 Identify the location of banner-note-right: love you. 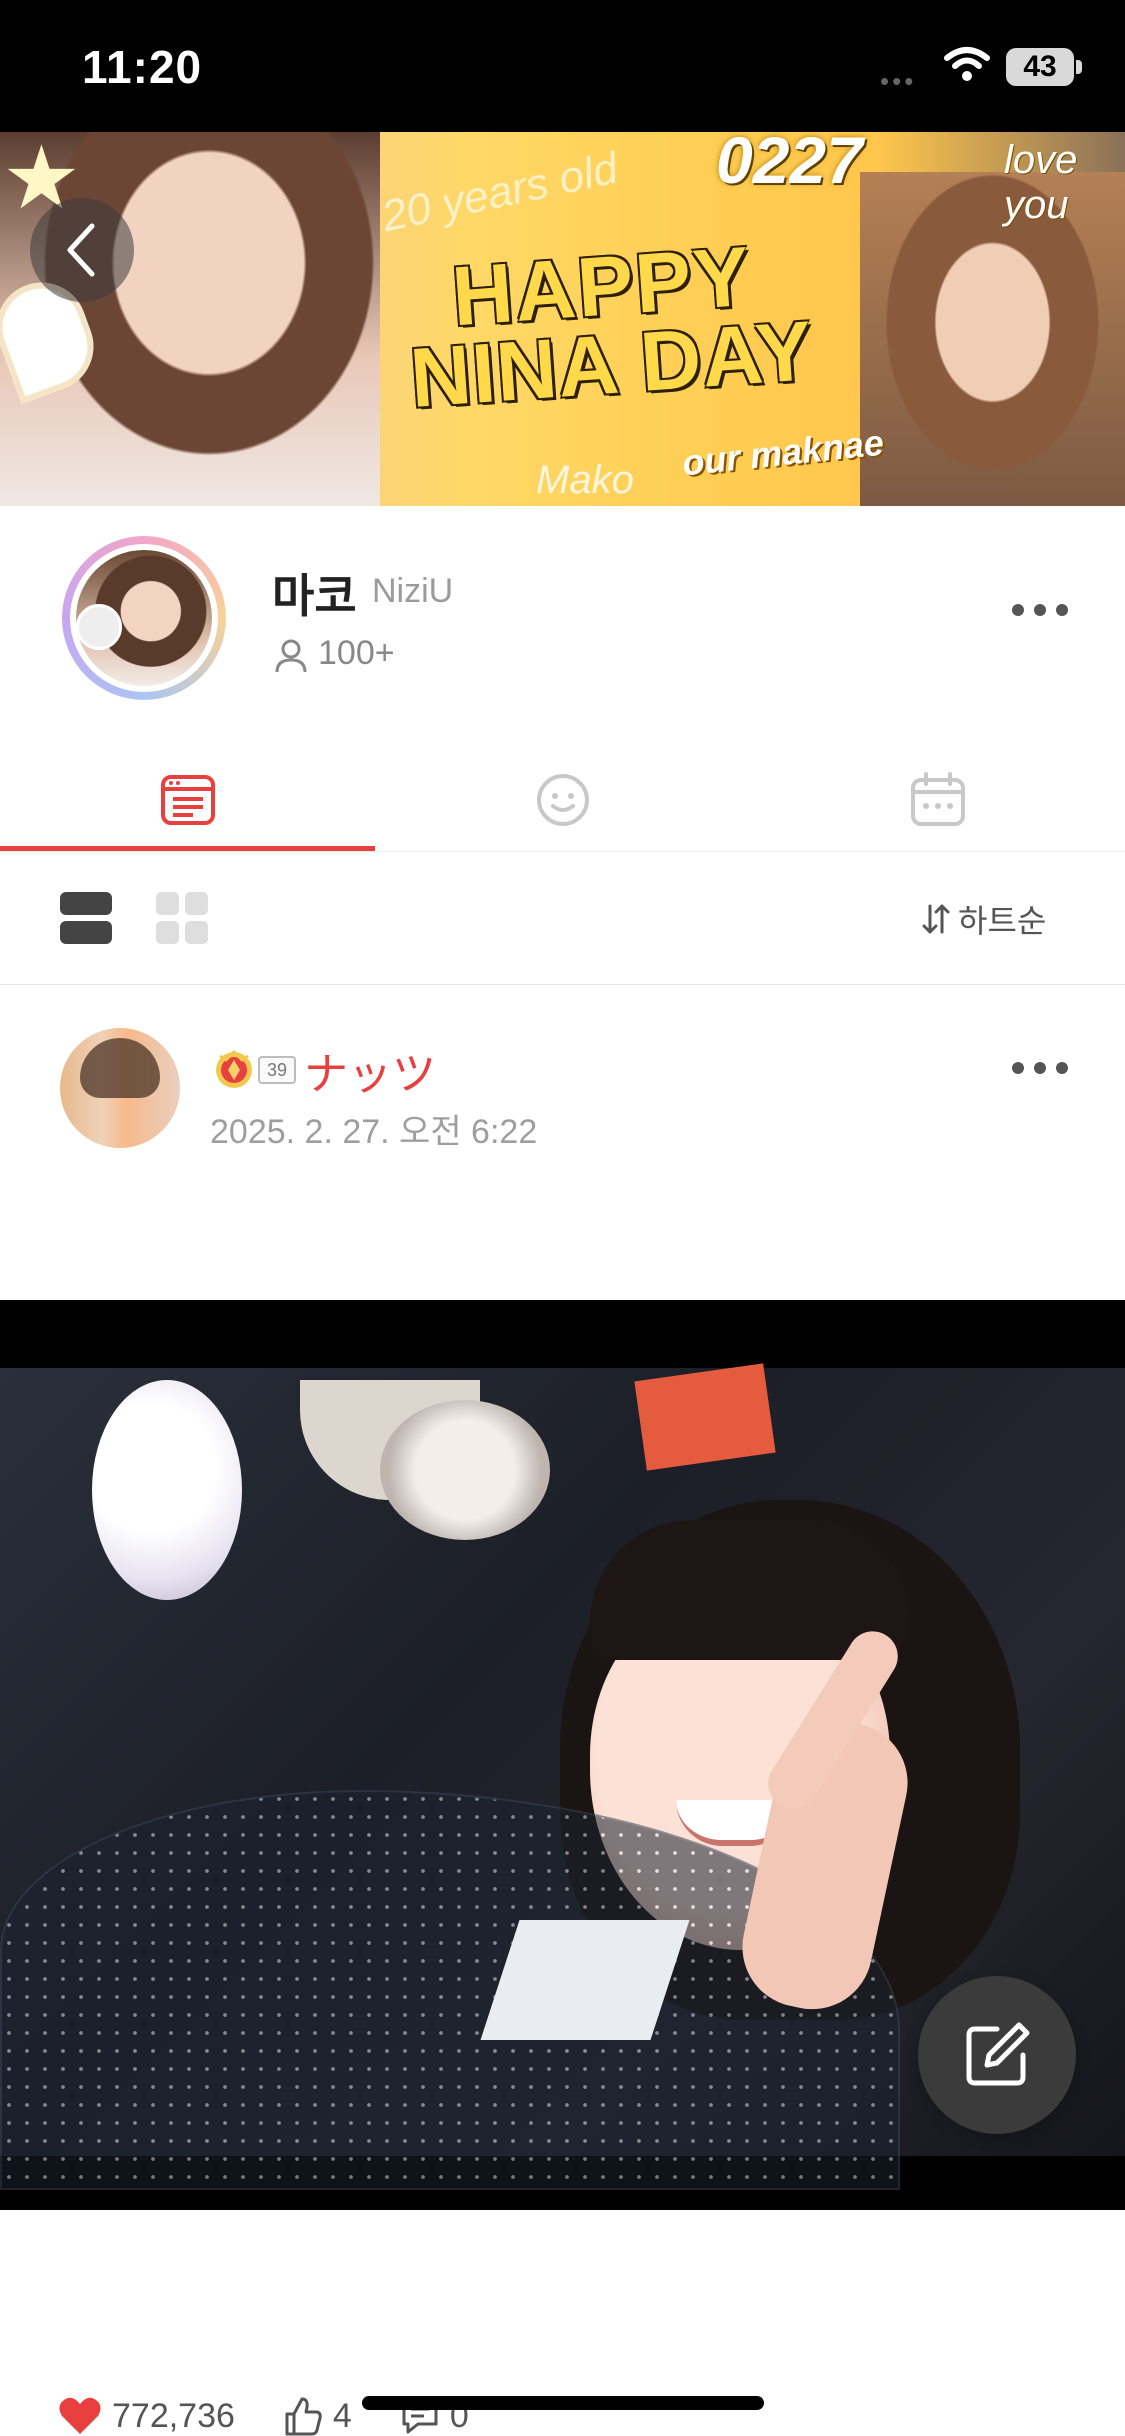
(1041, 182).